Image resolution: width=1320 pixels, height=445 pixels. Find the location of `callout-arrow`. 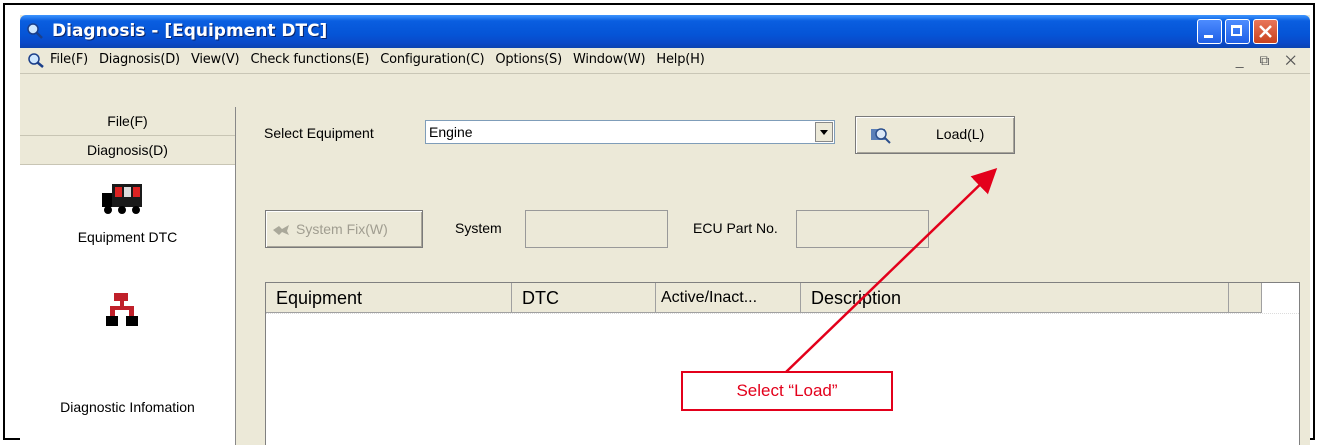

callout-arrow is located at coordinates (891, 271).